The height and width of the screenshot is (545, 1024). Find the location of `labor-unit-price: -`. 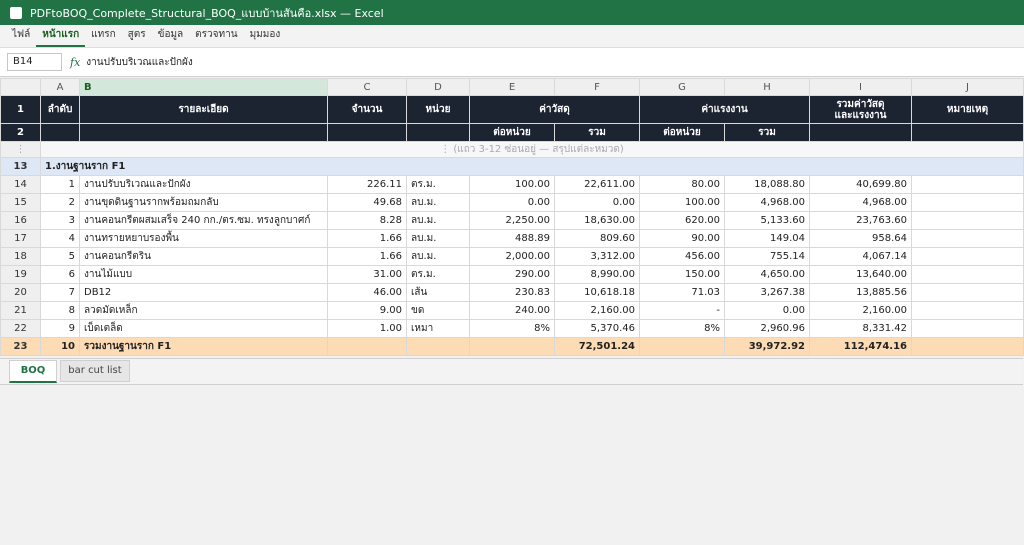

labor-unit-price: - is located at coordinates (682, 310).